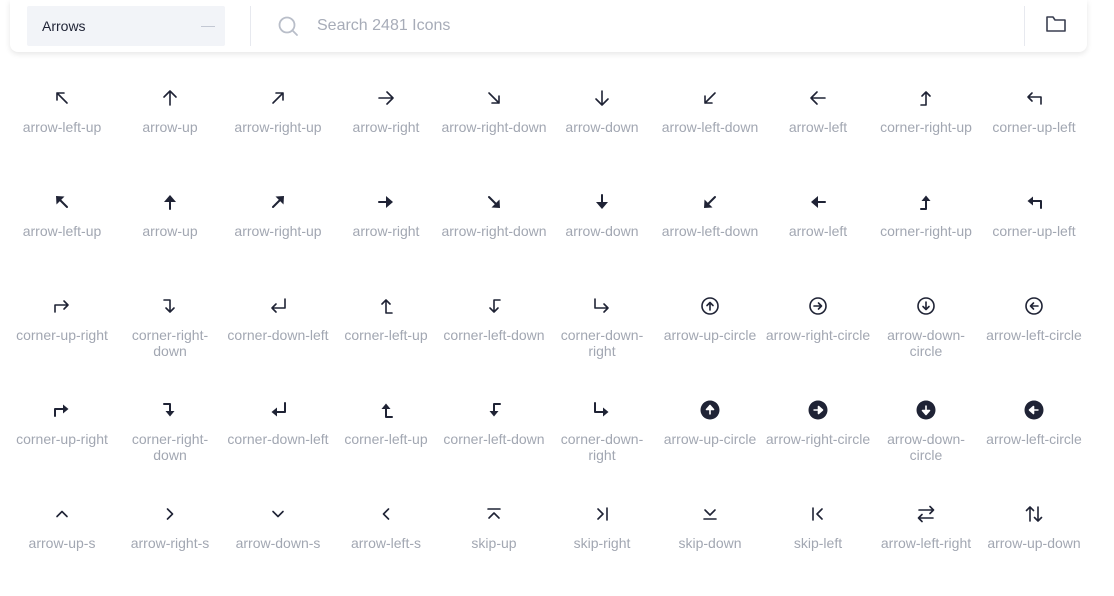 This screenshot has width=1114, height=596. What do you see at coordinates (494, 514) in the screenshot?
I see `skip-up-icon` at bounding box center [494, 514].